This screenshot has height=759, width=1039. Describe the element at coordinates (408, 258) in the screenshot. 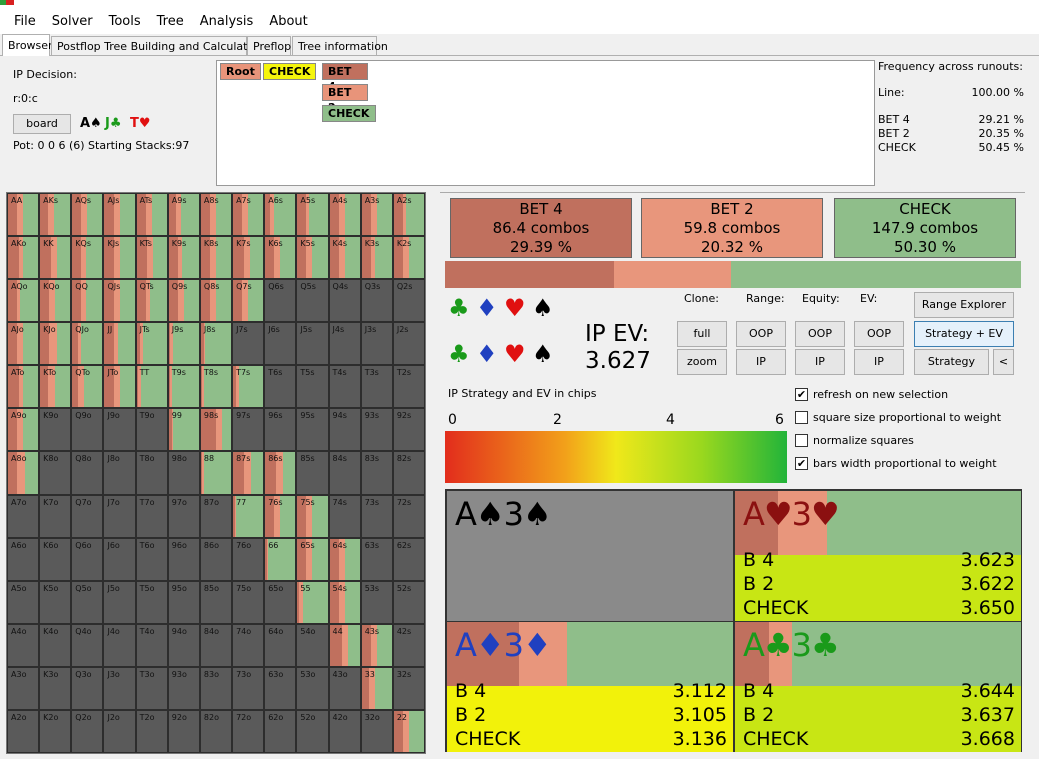

I see `hand-cell-K2s: K2s` at that location.